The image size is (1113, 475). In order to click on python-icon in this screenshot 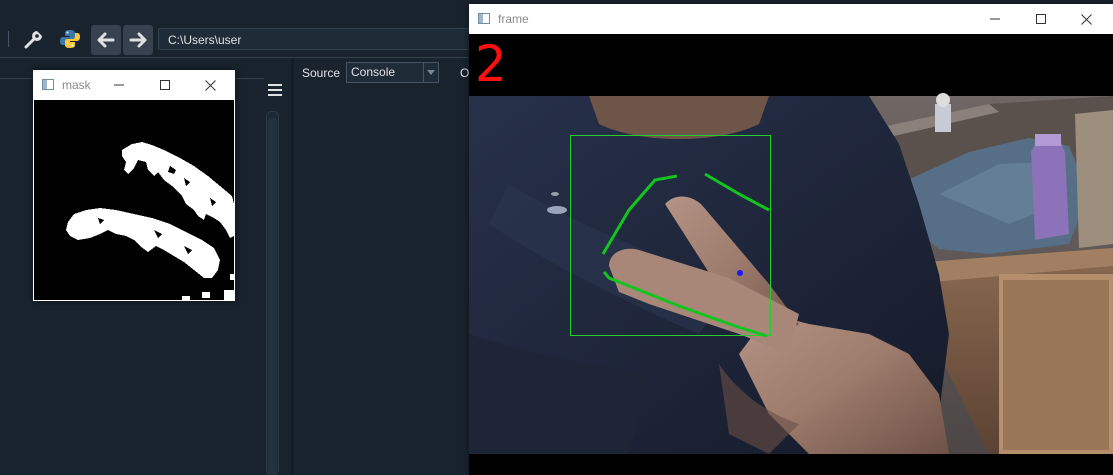, I will do `click(70, 39)`.